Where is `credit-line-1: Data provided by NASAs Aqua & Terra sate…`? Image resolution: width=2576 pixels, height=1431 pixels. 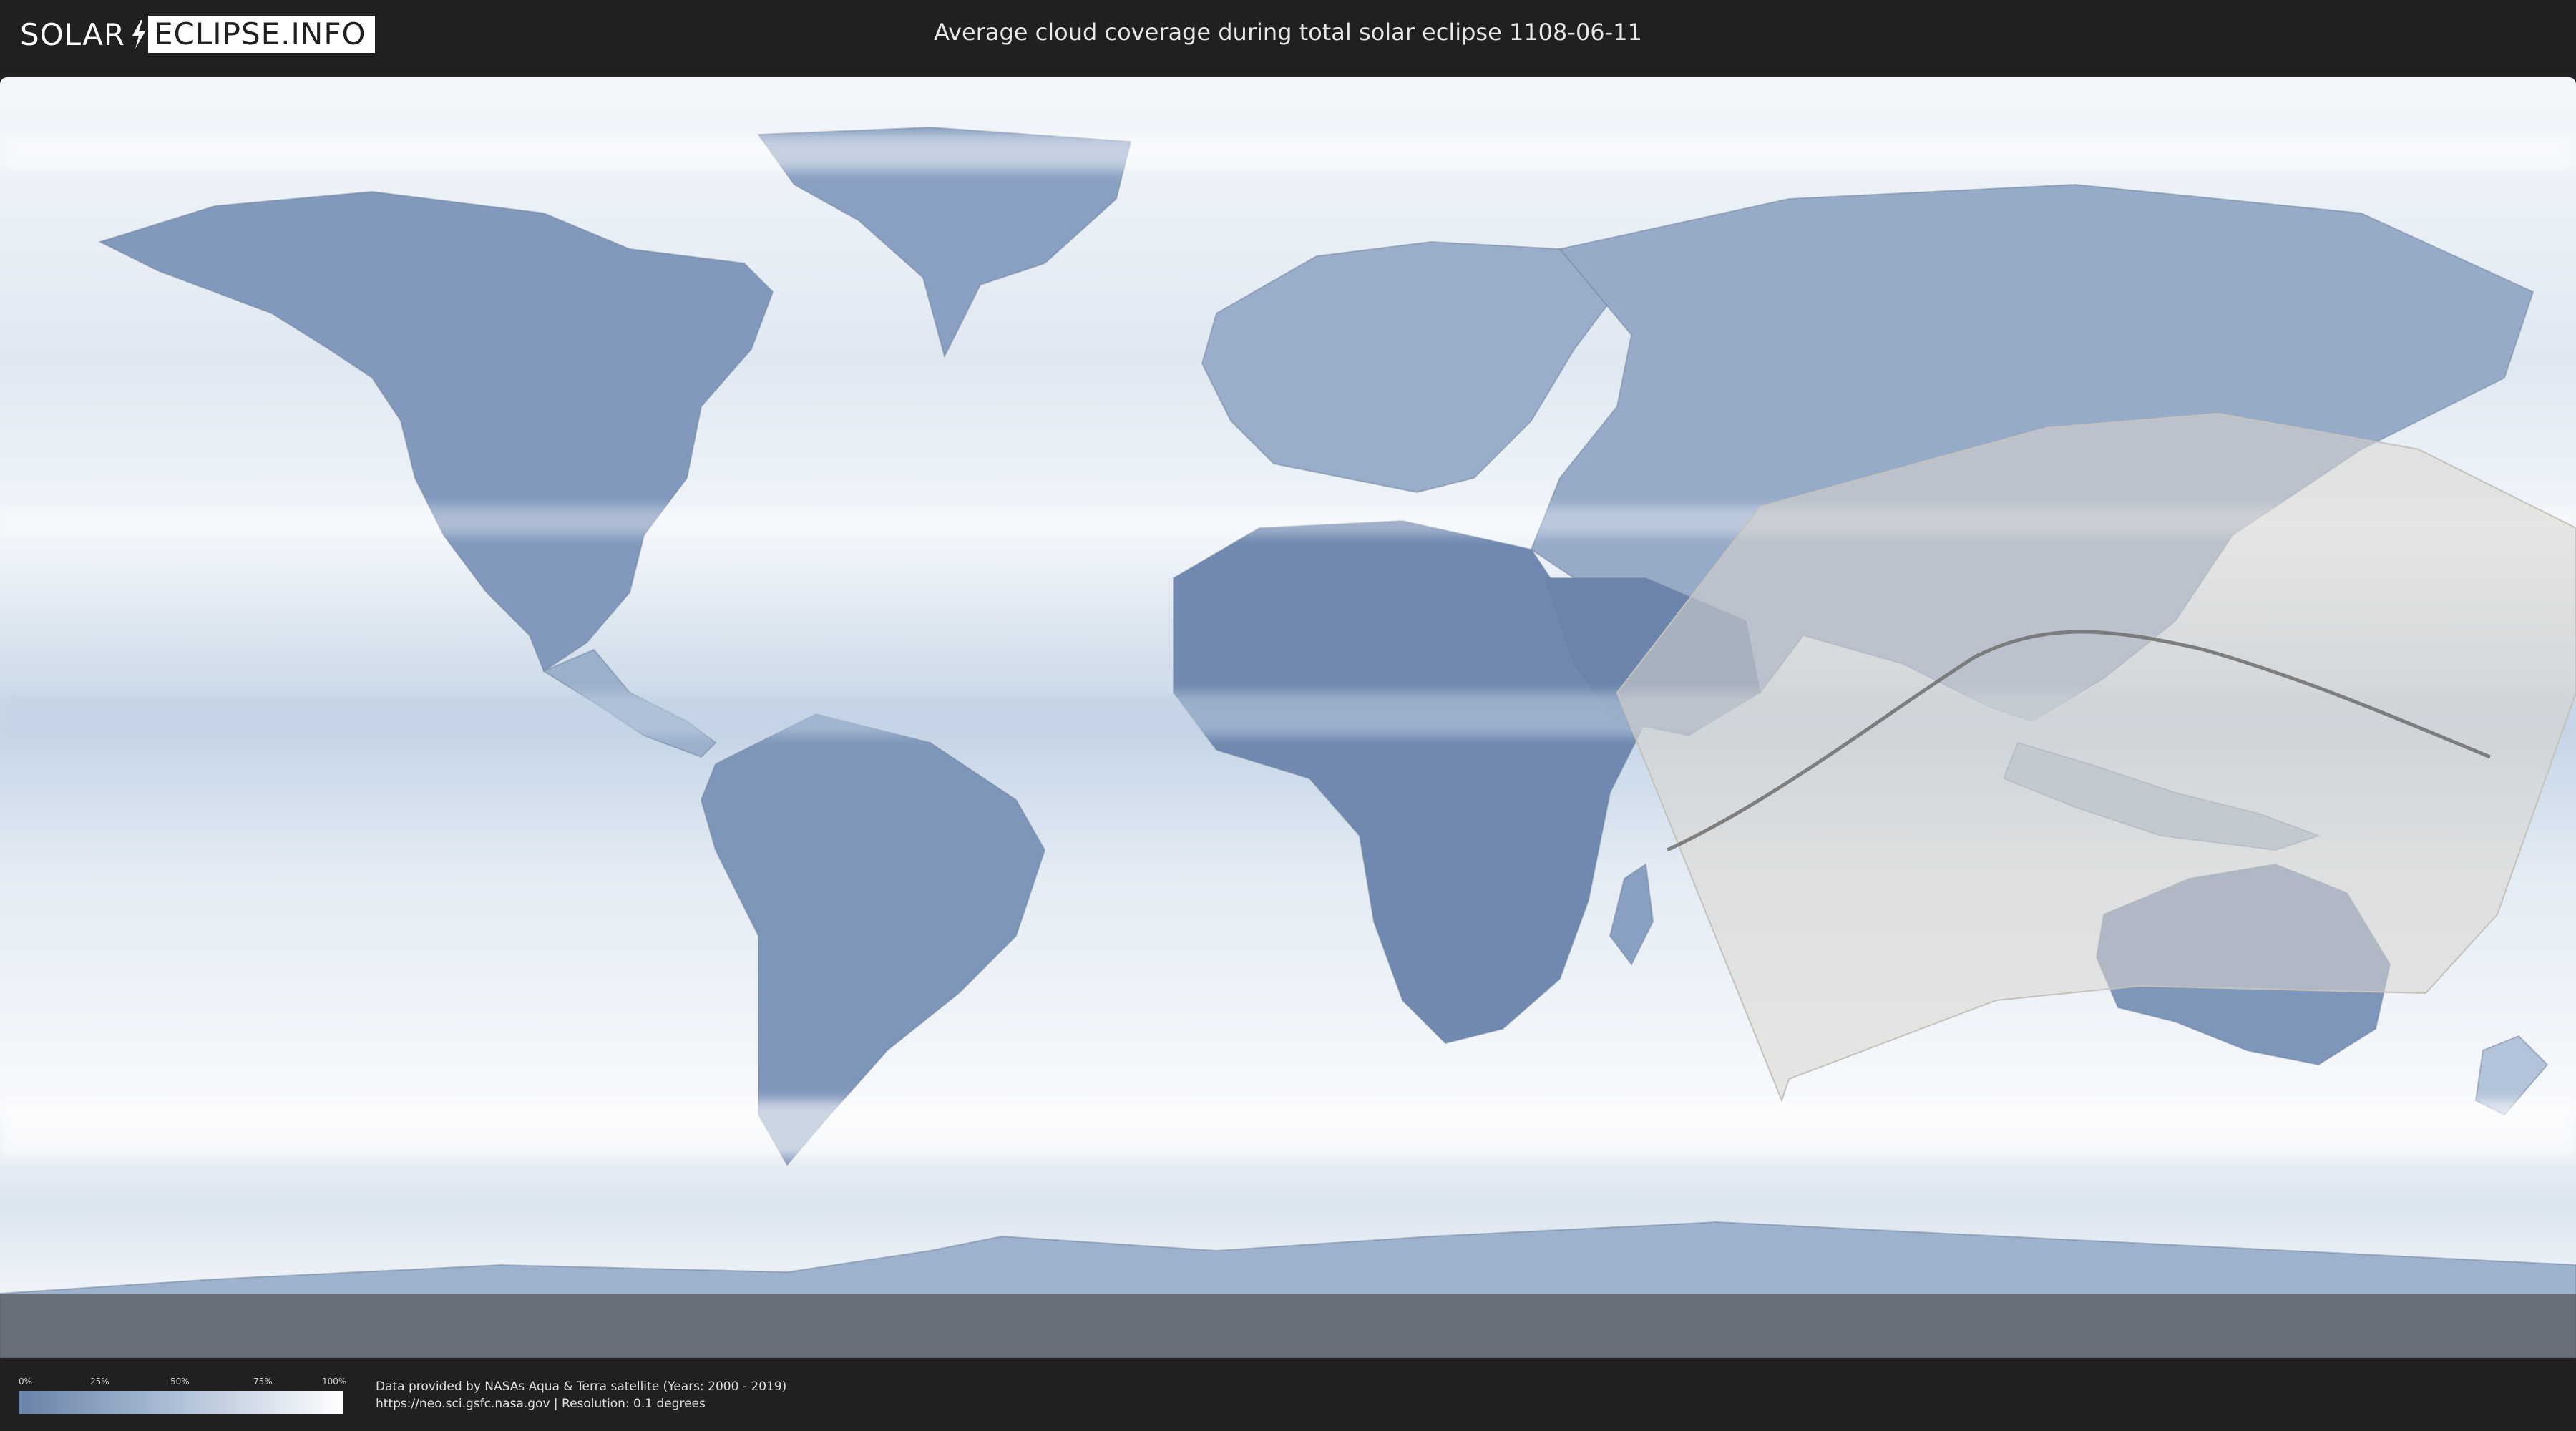
credit-line-1: Data provided by NASAs Aqua & Terra sate… is located at coordinates (581, 1386).